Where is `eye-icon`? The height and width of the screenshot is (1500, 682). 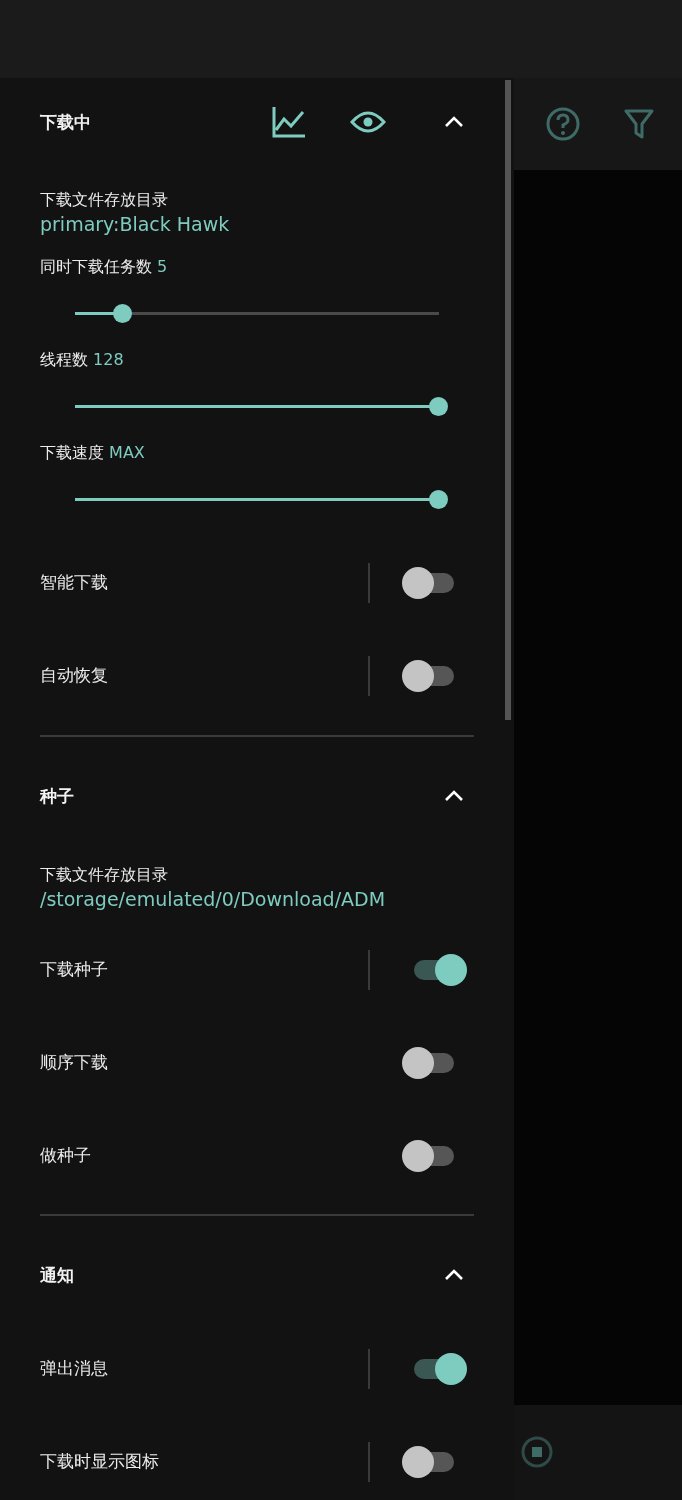 eye-icon is located at coordinates (368, 122).